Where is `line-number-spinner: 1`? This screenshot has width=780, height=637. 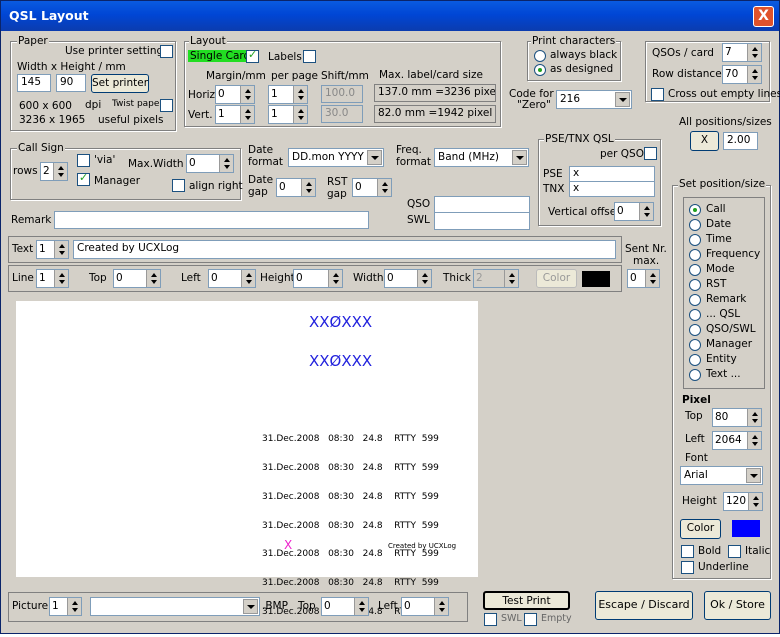
line-number-spinner: 1 is located at coordinates (52, 278).